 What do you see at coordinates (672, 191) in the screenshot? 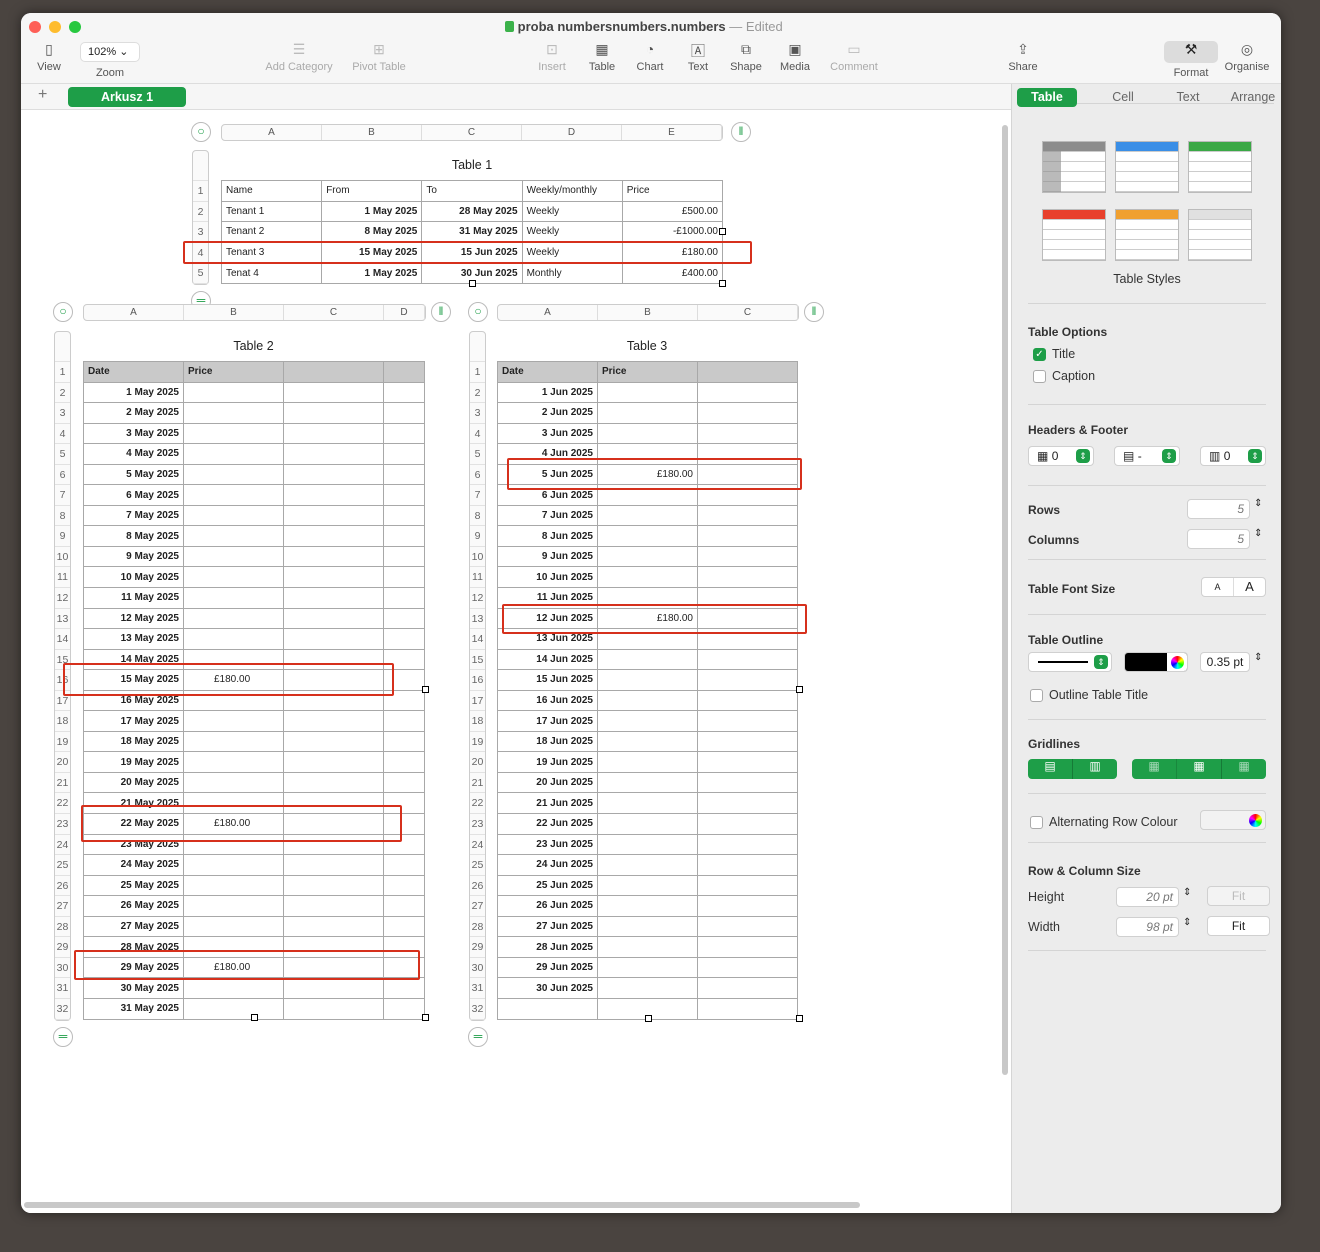
I see `table-cell: Price` at bounding box center [672, 191].